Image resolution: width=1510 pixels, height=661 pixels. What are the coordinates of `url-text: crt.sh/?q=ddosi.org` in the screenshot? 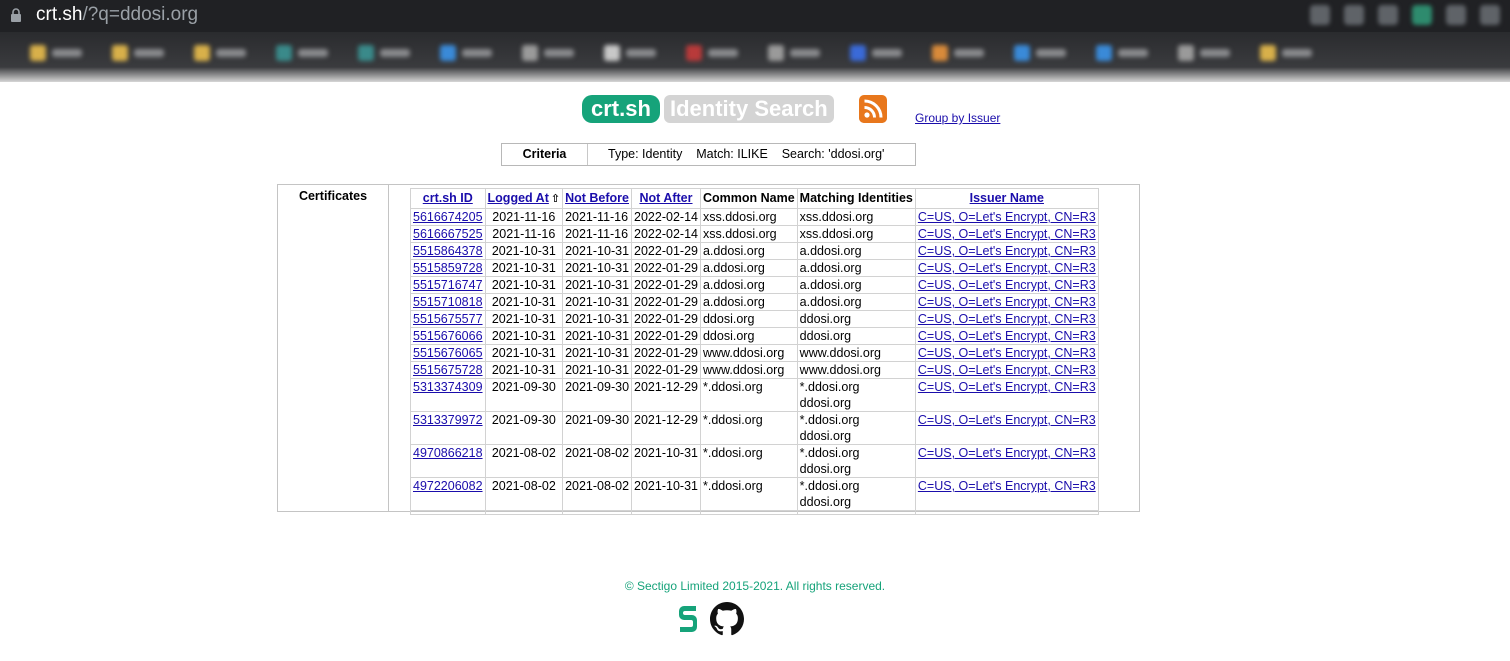 It's located at (117, 15).